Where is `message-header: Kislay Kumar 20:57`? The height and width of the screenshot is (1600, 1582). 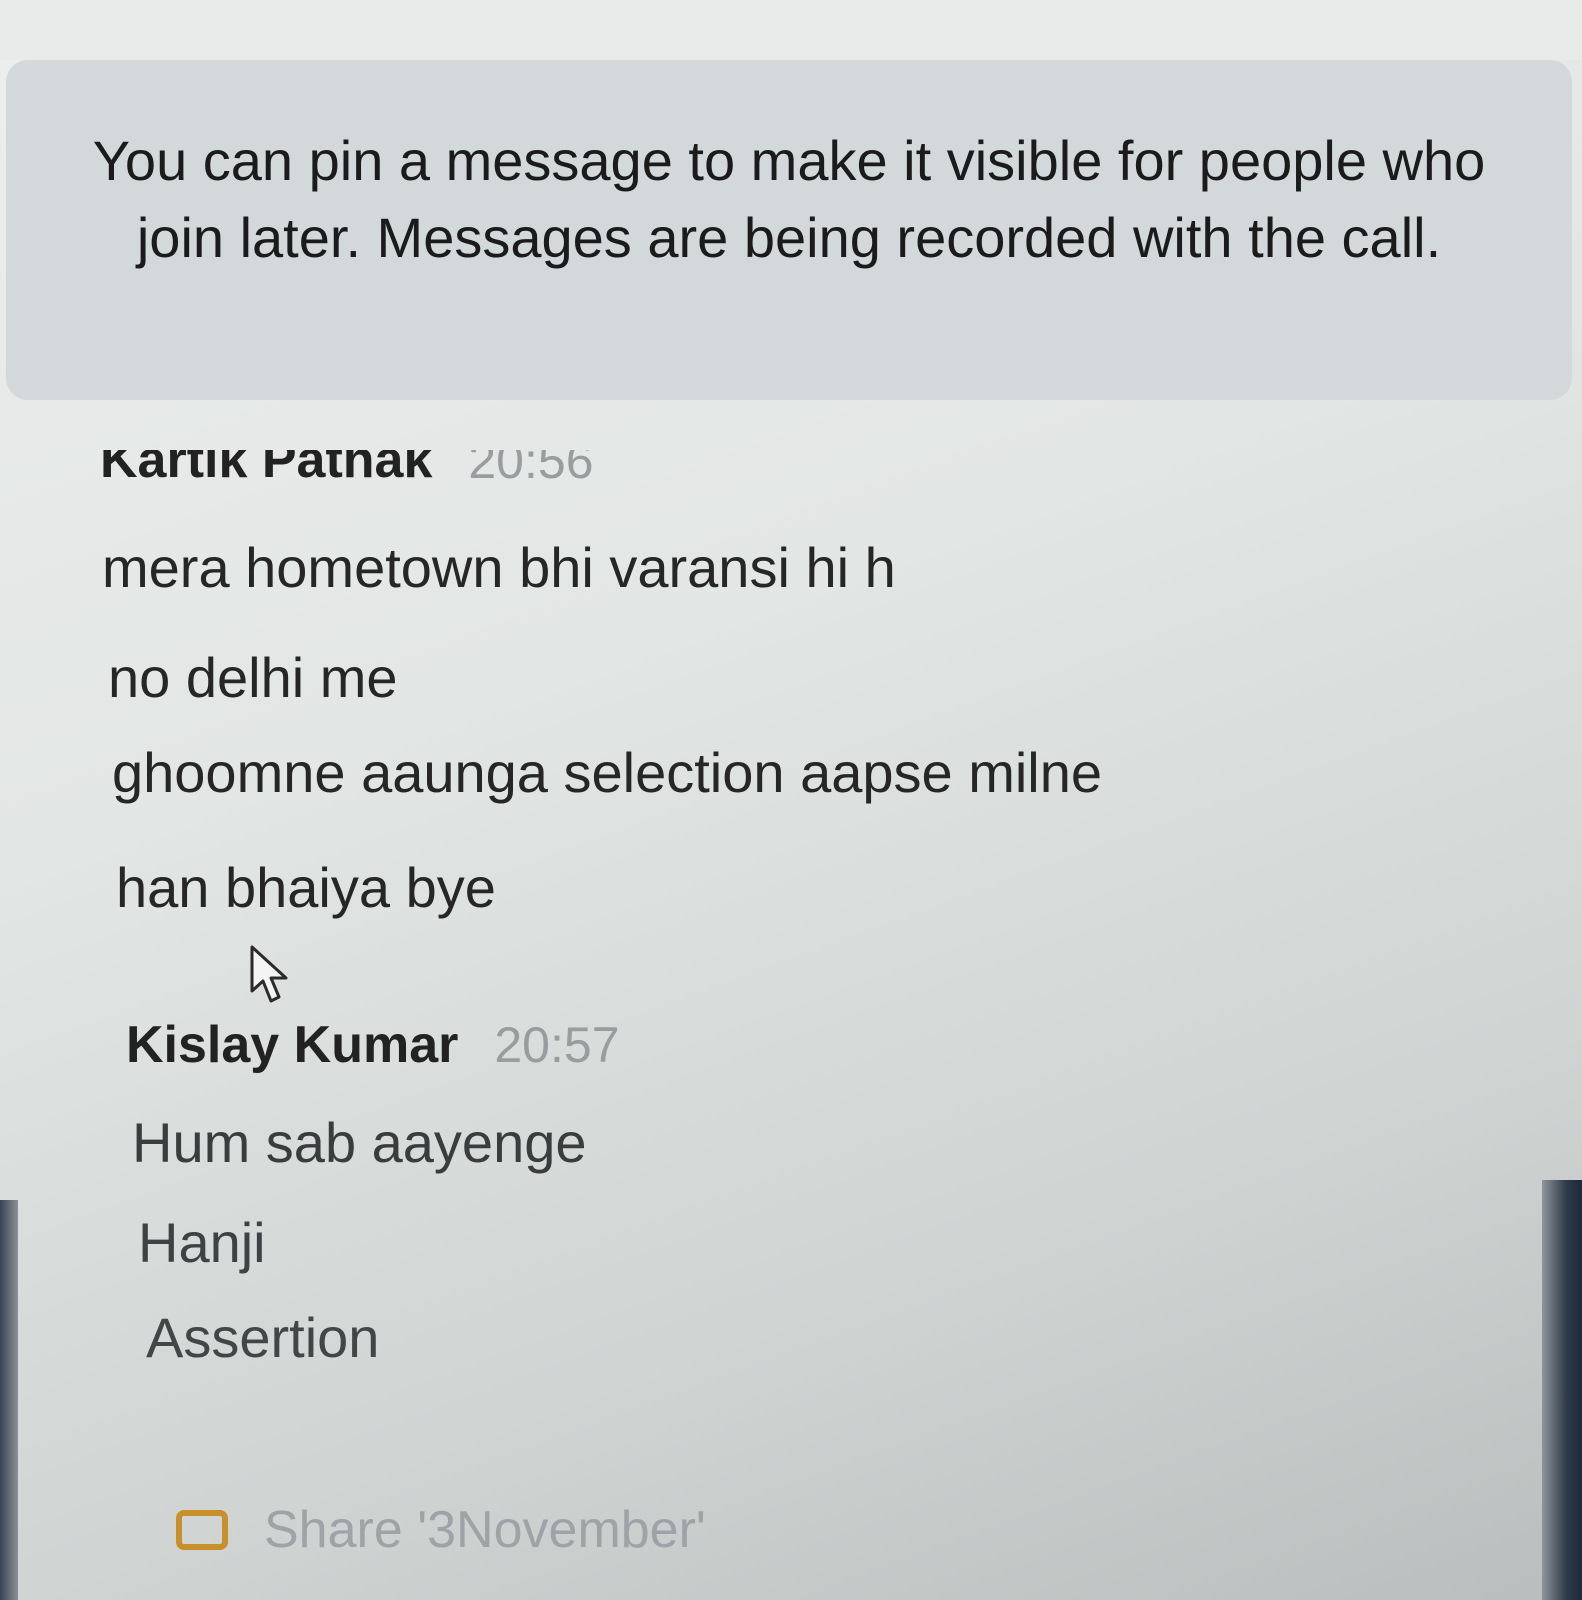 message-header: Kislay Kumar 20:57 is located at coordinates (373, 1045).